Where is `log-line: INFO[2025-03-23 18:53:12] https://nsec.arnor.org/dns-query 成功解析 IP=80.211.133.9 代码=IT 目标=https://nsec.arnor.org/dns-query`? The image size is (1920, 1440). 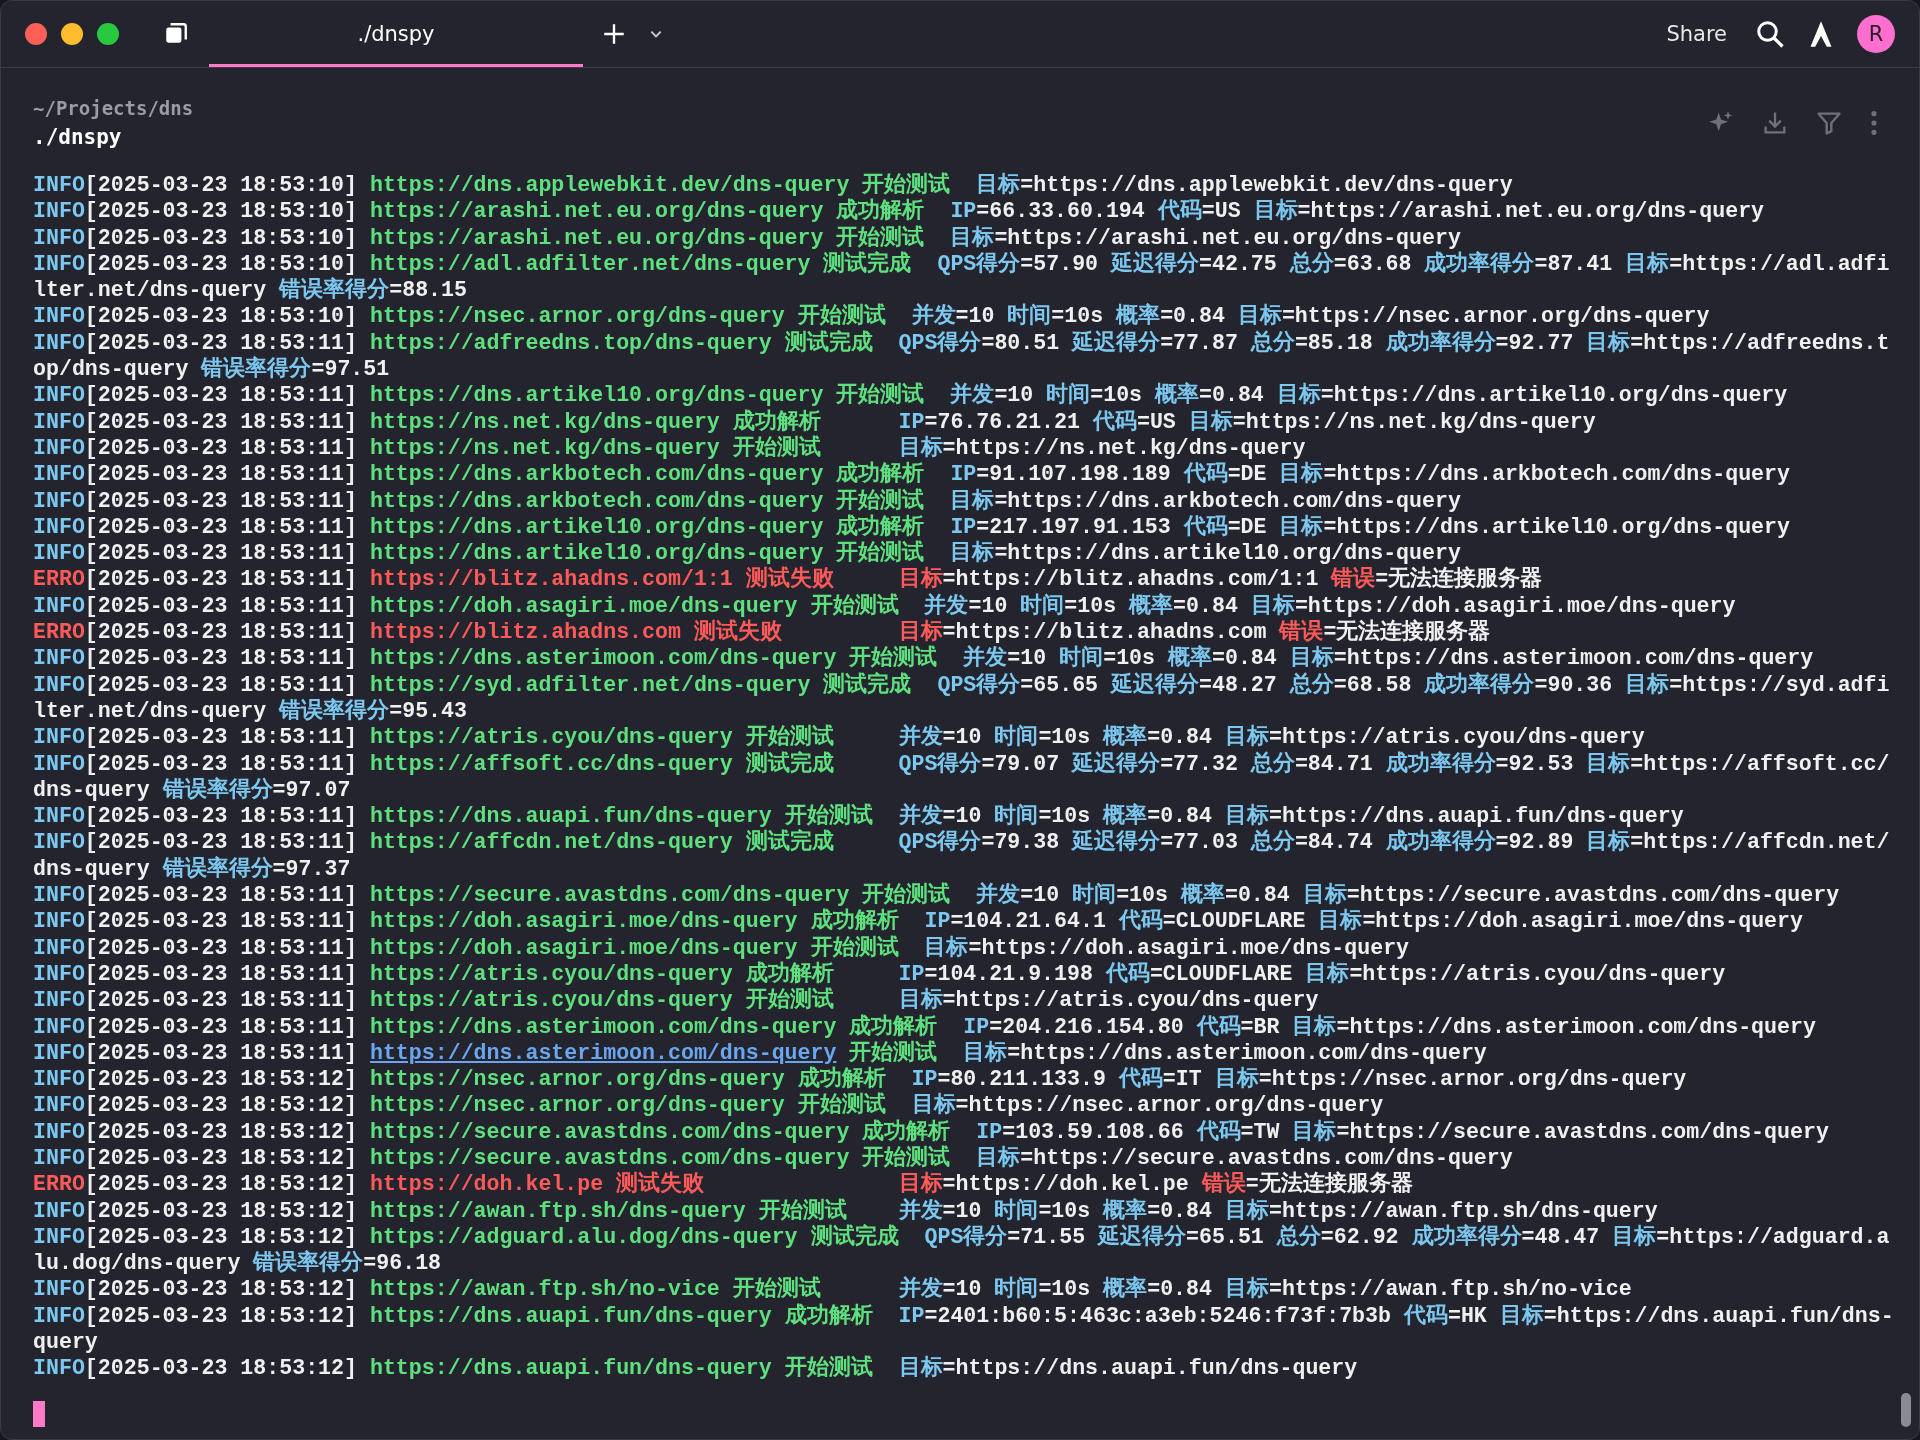
log-line: INFO[2025-03-23 18:53:12] https://nsec.arnor.org/dns-query 成功解析 IP=80.211.133.9 代码=IT 目标=https://nsec.arnor.org/dns-query is located at coordinates (860, 1079).